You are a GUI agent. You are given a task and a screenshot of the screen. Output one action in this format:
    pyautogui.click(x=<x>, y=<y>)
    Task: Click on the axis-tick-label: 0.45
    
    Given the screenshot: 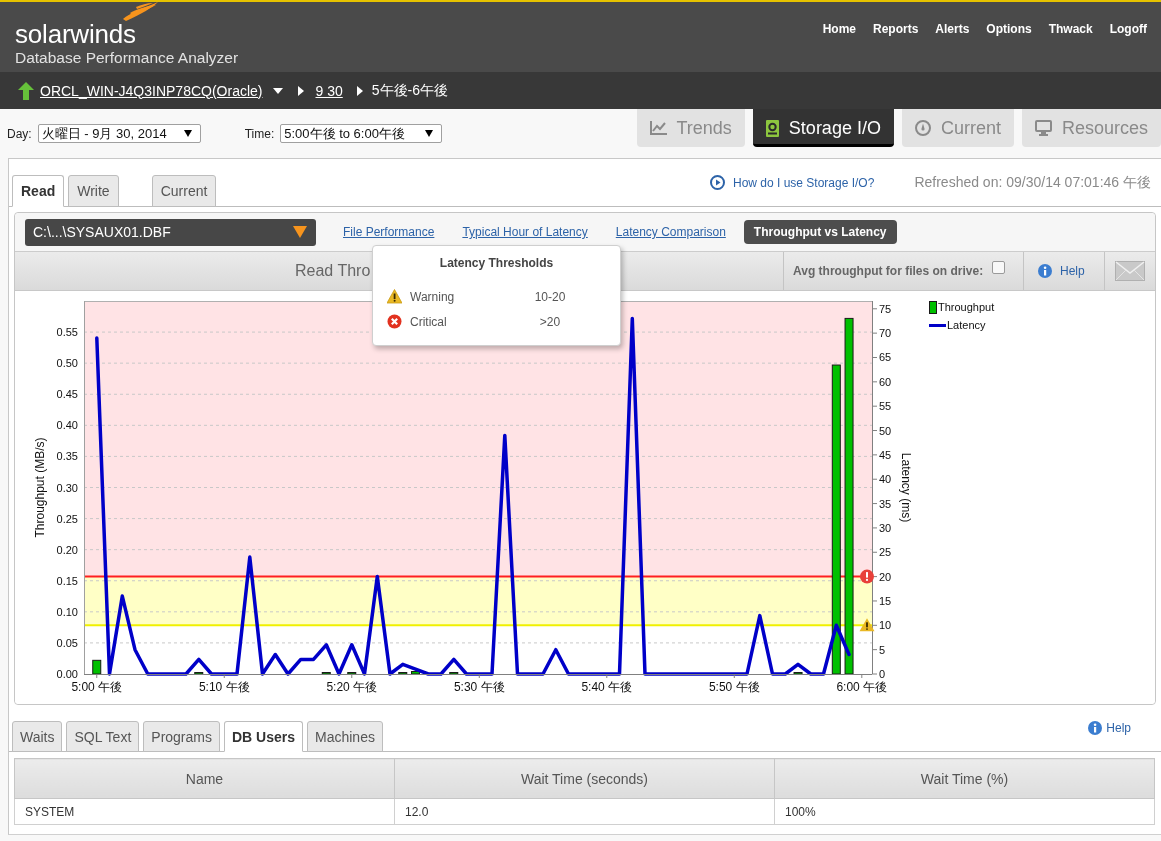 What is the action you would take?
    pyautogui.click(x=67, y=394)
    